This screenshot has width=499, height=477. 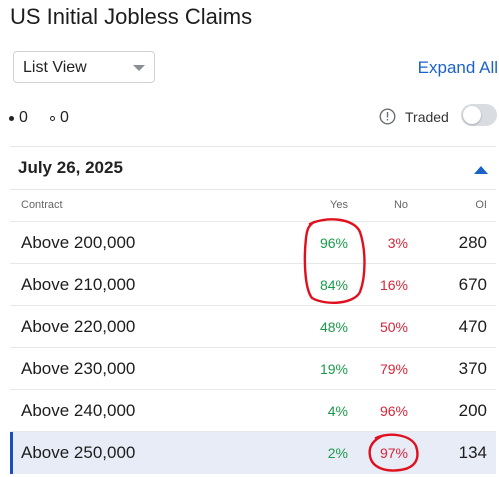 What do you see at coordinates (42, 205) in the screenshot?
I see `column-header-contract: Contract` at bounding box center [42, 205].